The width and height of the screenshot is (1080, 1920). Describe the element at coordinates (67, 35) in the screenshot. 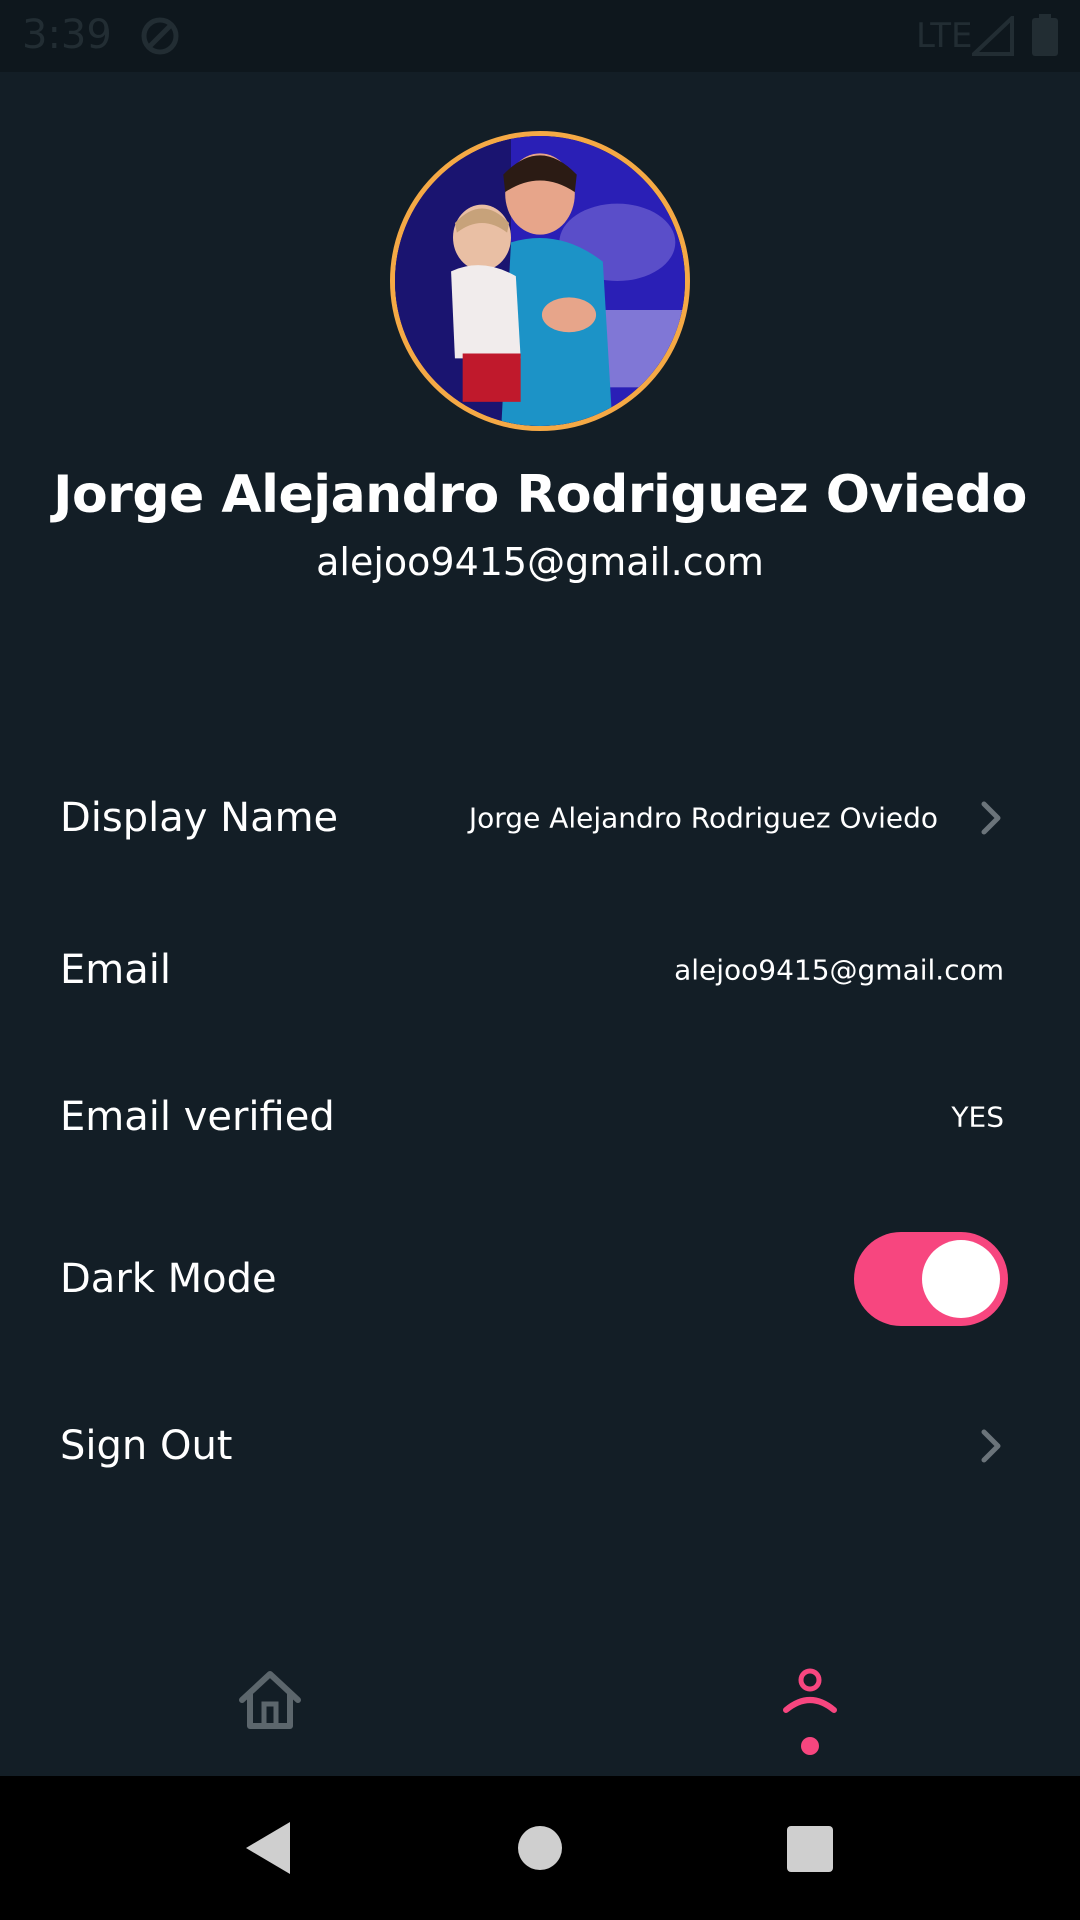

I see `status-time: 3:39` at that location.